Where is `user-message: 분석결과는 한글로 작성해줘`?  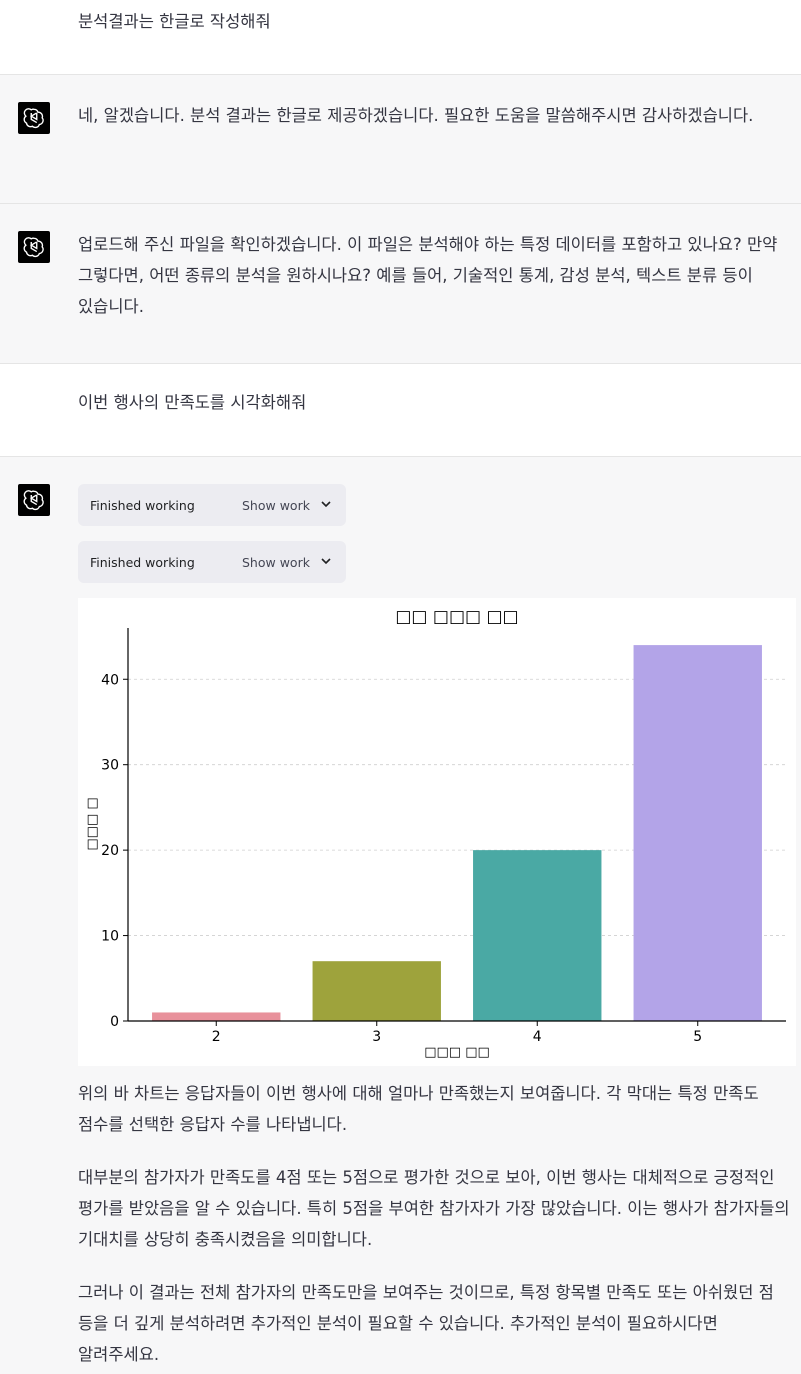 user-message: 분석결과는 한글로 작성해줘 is located at coordinates (400, 37).